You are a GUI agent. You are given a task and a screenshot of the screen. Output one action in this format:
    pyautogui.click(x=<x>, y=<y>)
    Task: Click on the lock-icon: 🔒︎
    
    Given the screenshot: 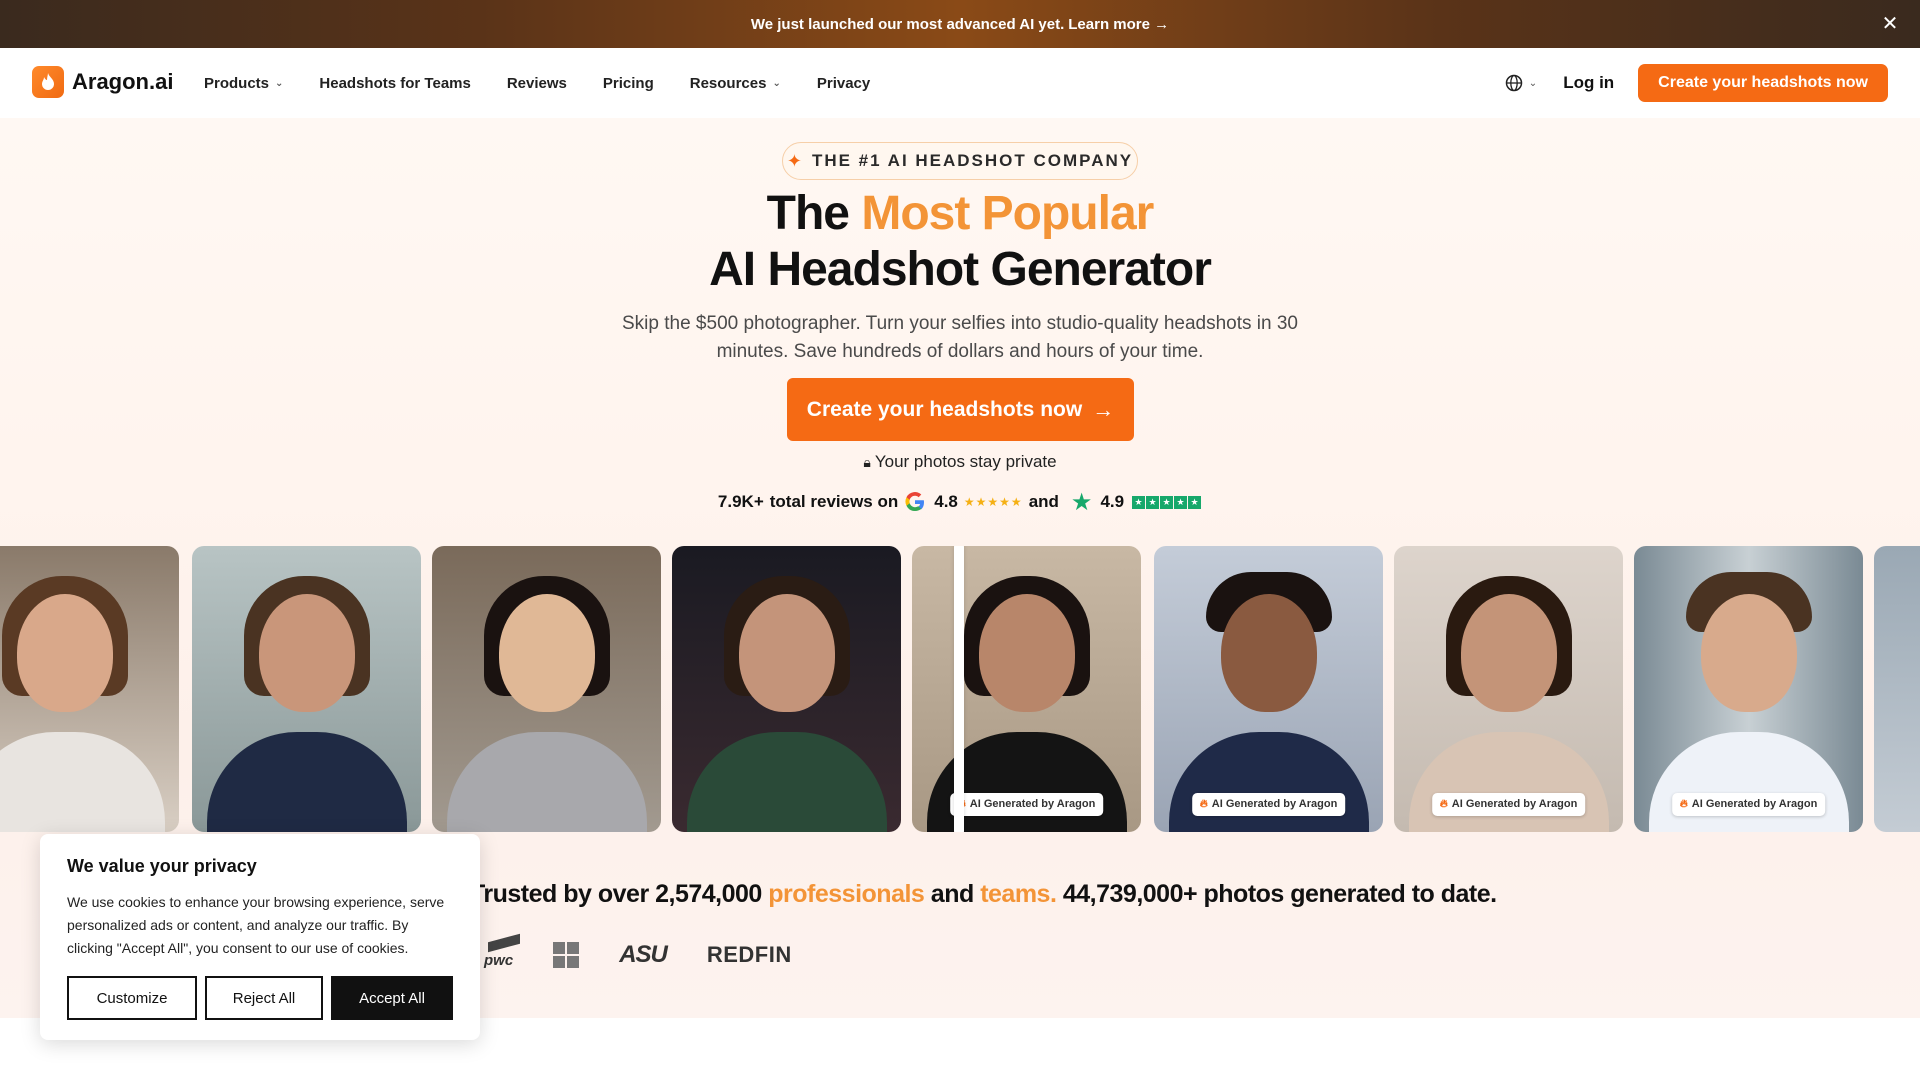 What is the action you would take?
    pyautogui.click(x=867, y=461)
    